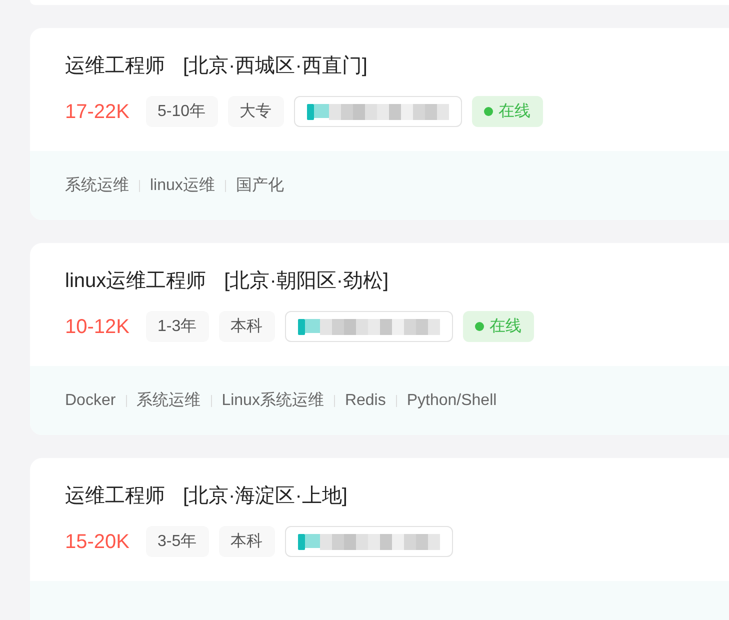 This screenshot has height=620, width=729. I want to click on job-title: linux运维工程师, so click(135, 281).